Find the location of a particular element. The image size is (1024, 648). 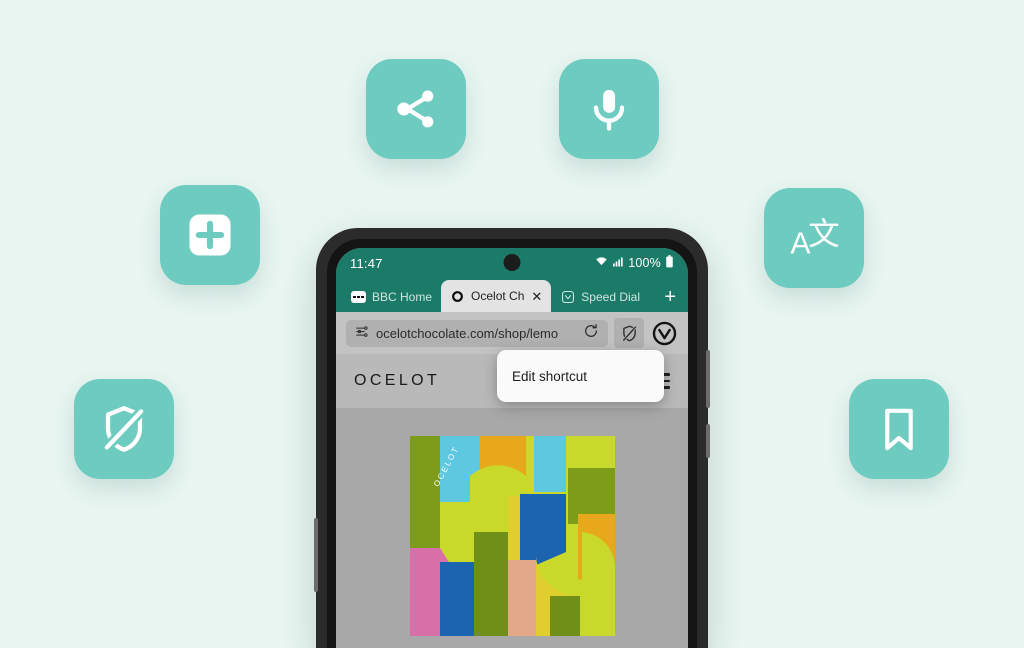

svg-text: 文 is located at coordinates (823, 234).